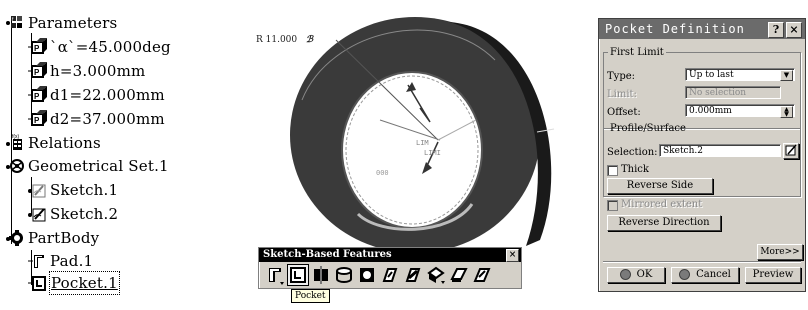 Image resolution: width=808 pixels, height=310 pixels. I want to click on first-limit-legend: First Limit, so click(637, 52).